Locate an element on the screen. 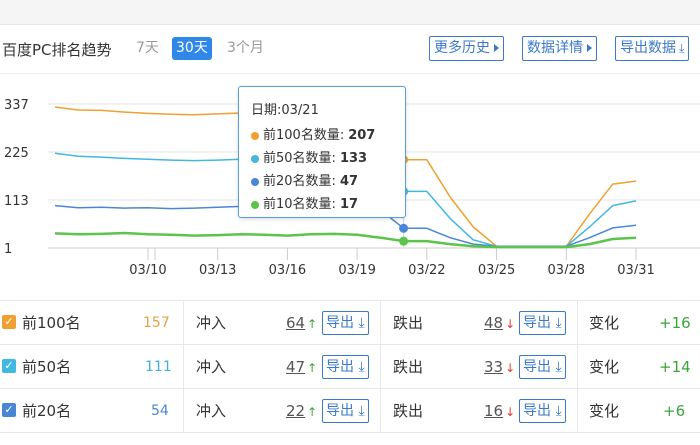 The height and width of the screenshot is (445, 700). y-tick-label: 113 is located at coordinates (16, 201).